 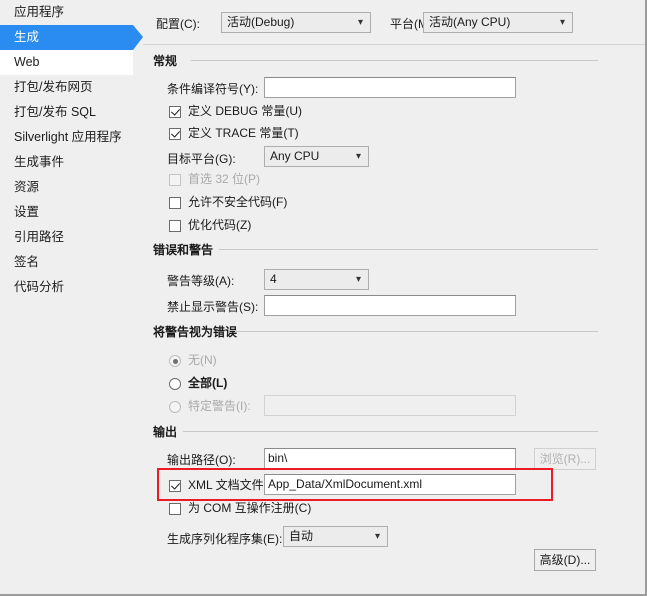 I want to click on optimize-code-checkbox: 优化代码(Z), so click(x=210, y=226).